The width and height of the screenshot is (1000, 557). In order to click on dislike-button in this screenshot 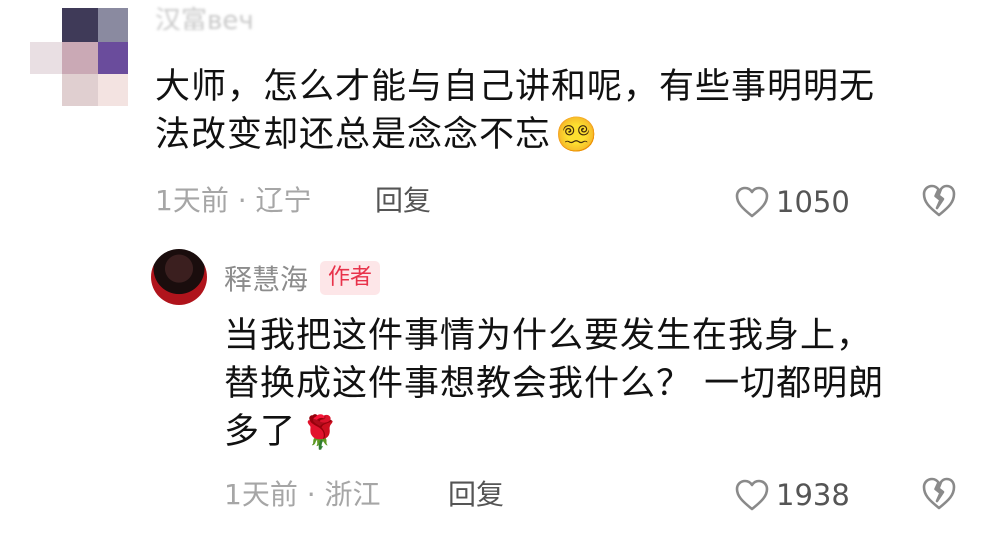, I will do `click(940, 202)`.